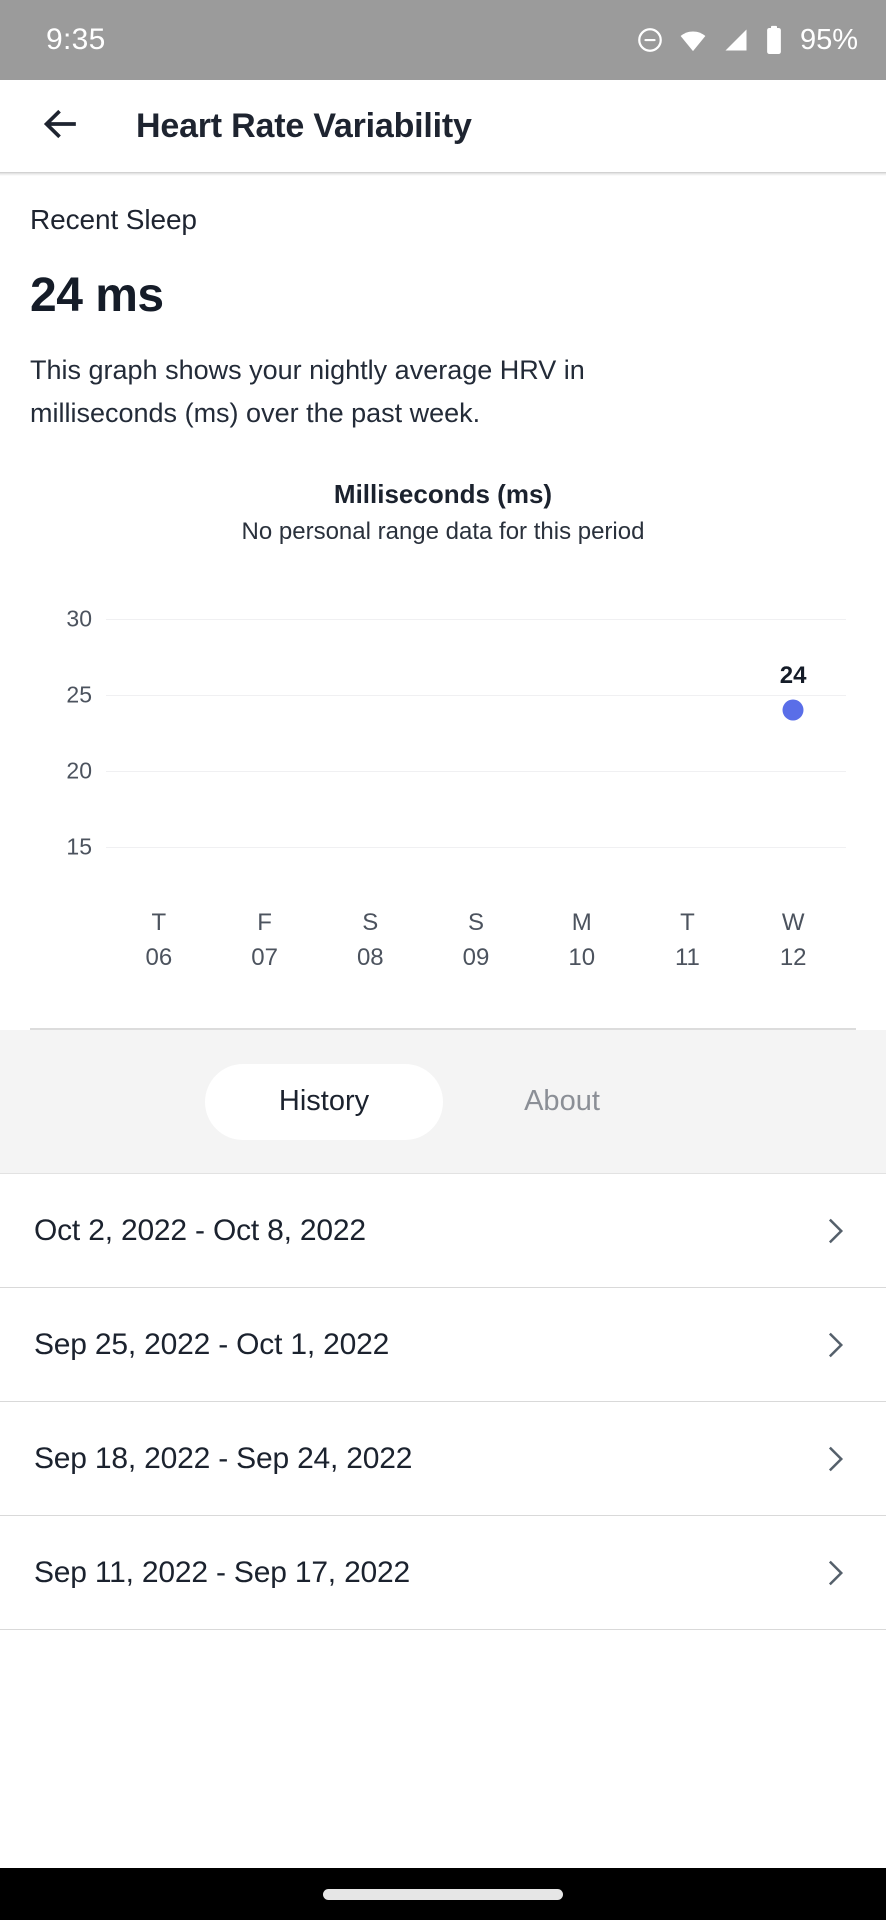 The width and height of the screenshot is (886, 1920). Describe the element at coordinates (264, 922) in the screenshot. I see `x-axis-weekday-label: F` at that location.